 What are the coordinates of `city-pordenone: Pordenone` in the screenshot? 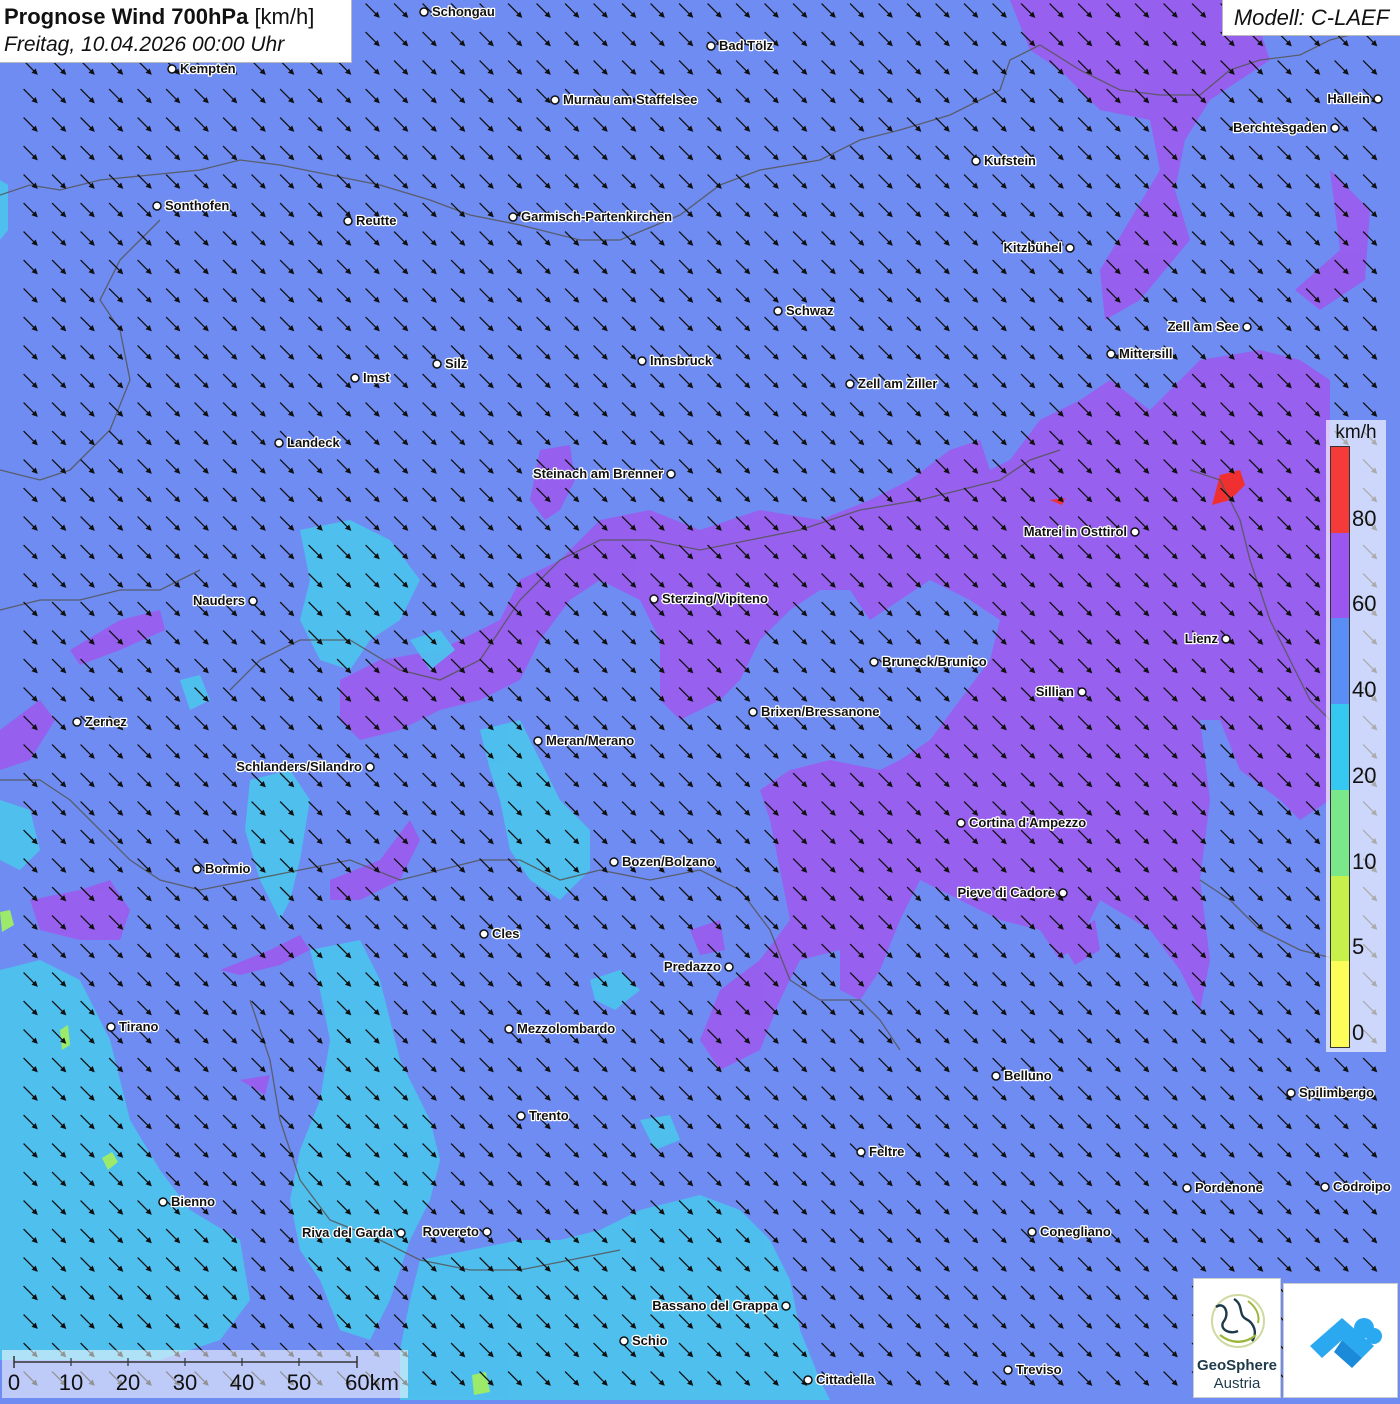 It's located at (1223, 1187).